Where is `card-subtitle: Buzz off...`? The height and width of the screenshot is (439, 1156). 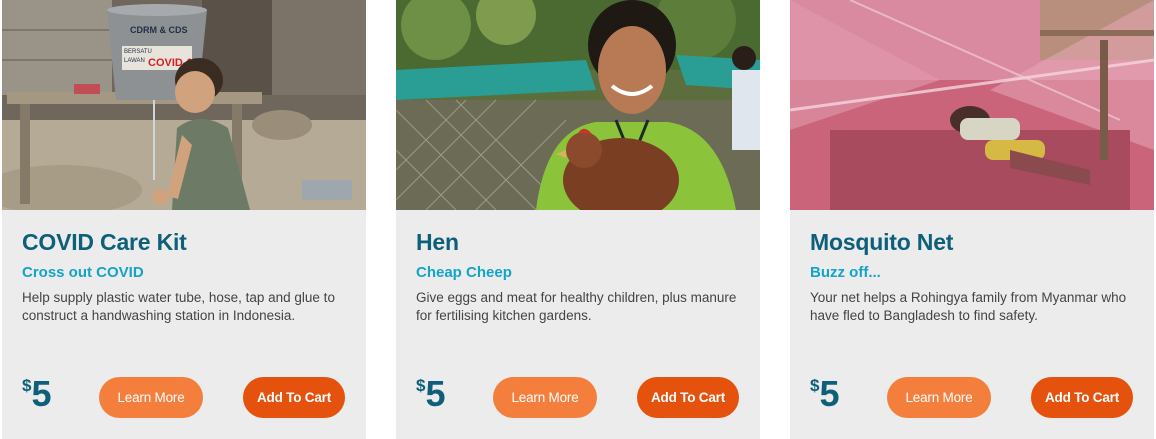
card-subtitle: Buzz off... is located at coordinates (845, 272).